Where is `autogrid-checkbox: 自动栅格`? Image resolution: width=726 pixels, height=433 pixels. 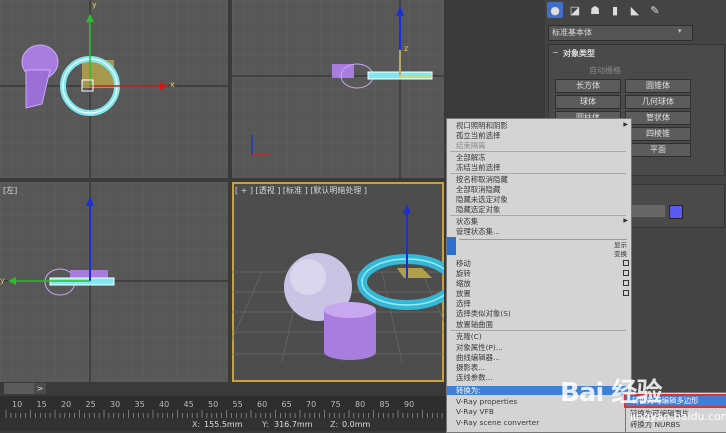 autogrid-checkbox: 自动栅格 is located at coordinates (605, 70).